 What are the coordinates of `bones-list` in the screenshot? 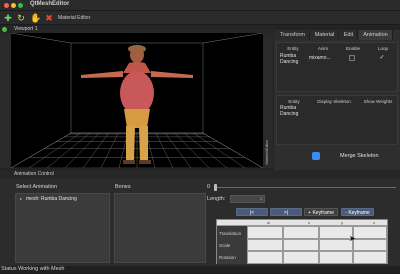 It's located at (160, 228).